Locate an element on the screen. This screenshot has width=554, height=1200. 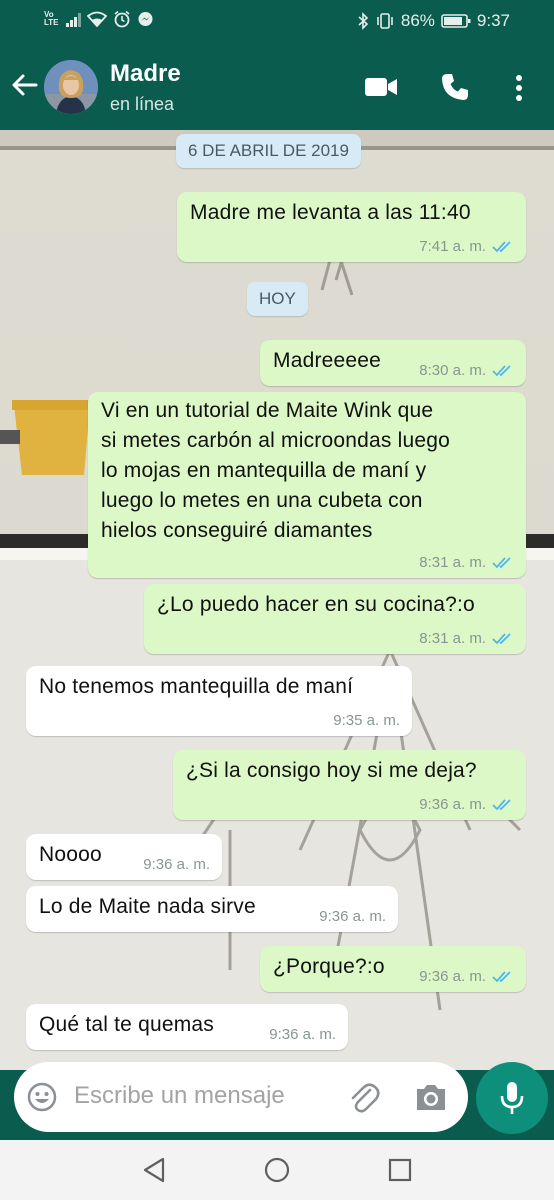
message-composer: Escribe un mensaje is located at coordinates (241, 1097).